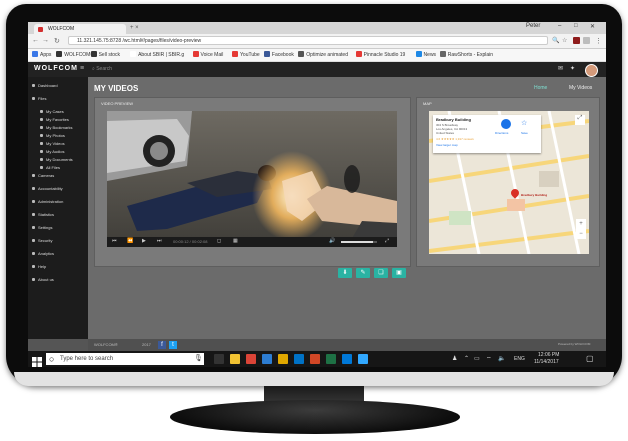  What do you see at coordinates (134, 28) in the screenshot?
I see `new-tab-button: + ×` at bounding box center [134, 28].